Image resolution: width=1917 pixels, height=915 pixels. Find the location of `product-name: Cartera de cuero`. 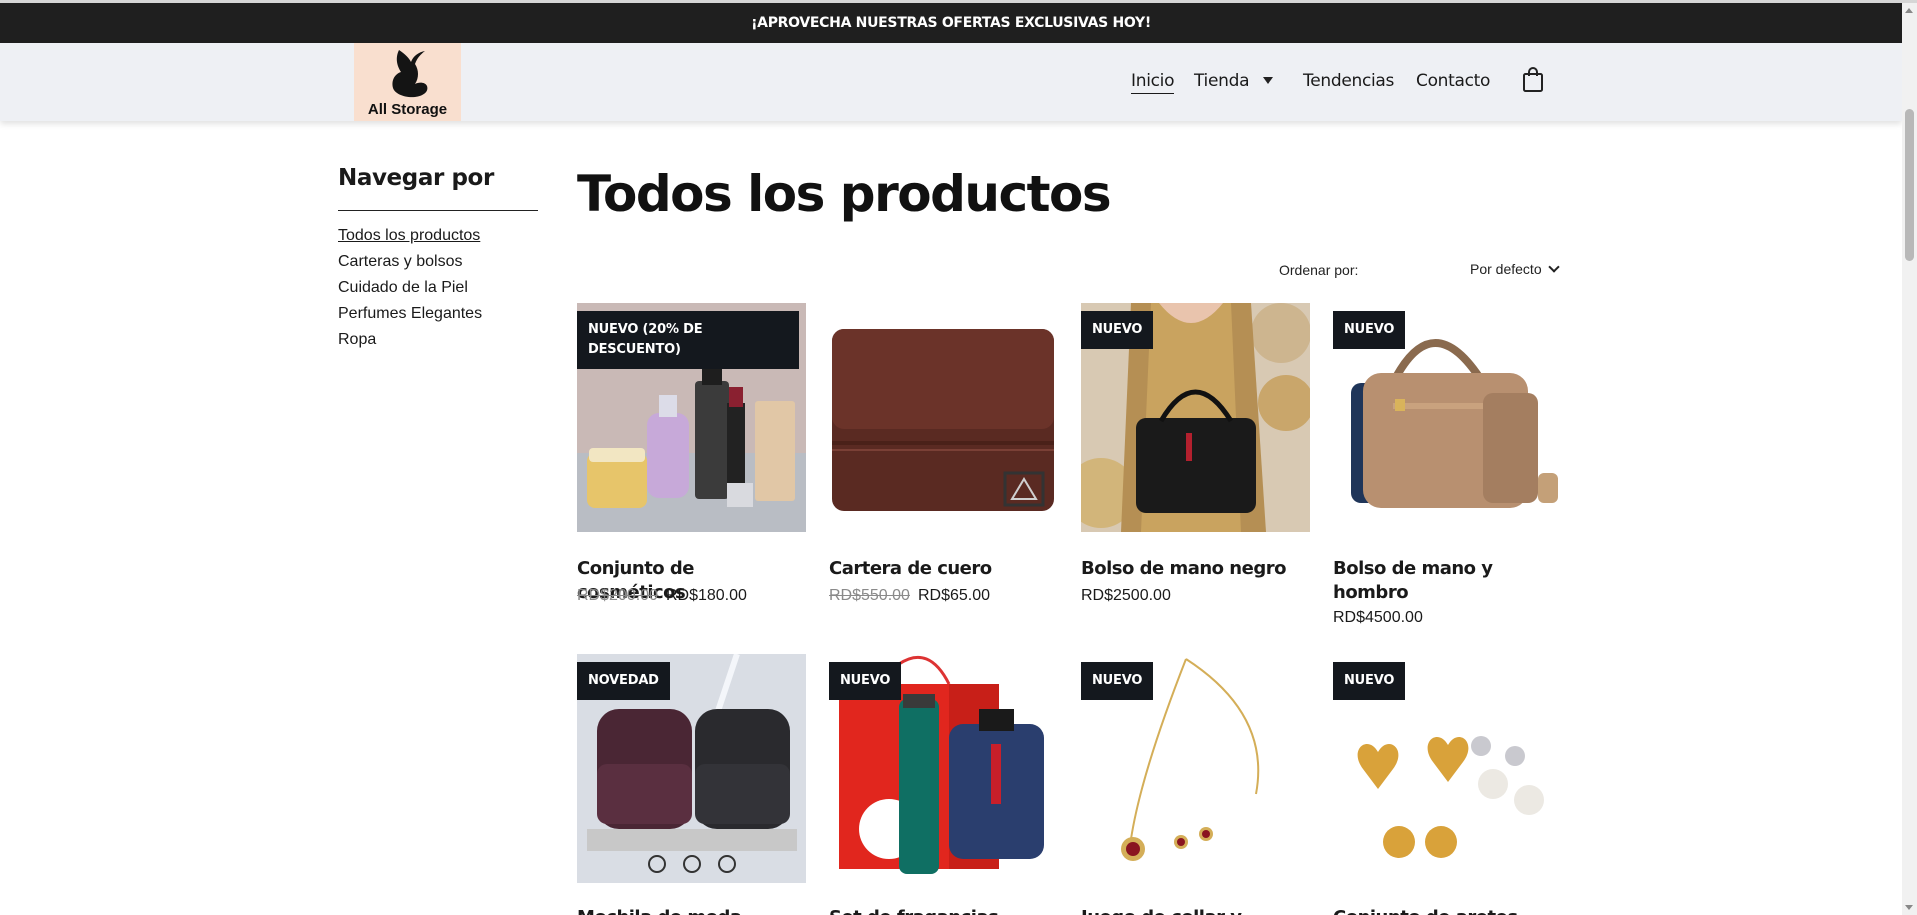

product-name: Cartera de cuero is located at coordinates (943, 569).